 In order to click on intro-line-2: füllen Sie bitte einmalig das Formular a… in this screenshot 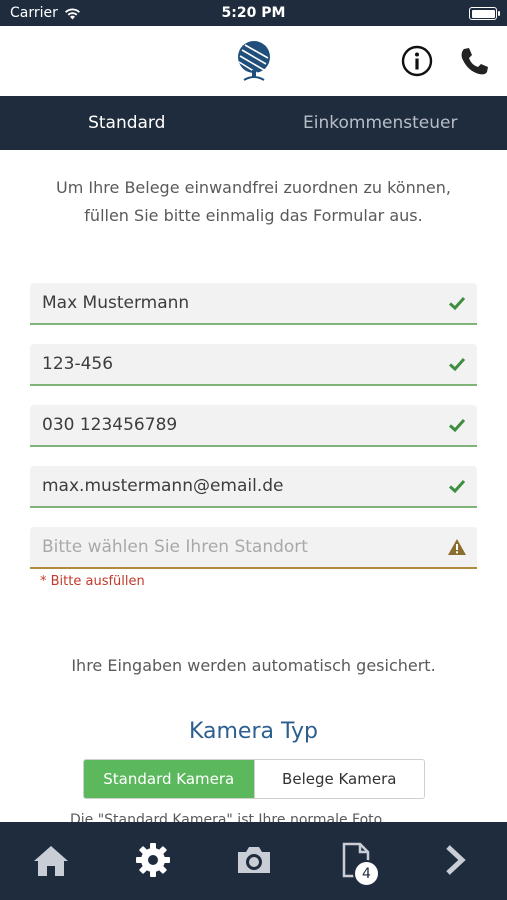, I will do `click(253, 215)`.